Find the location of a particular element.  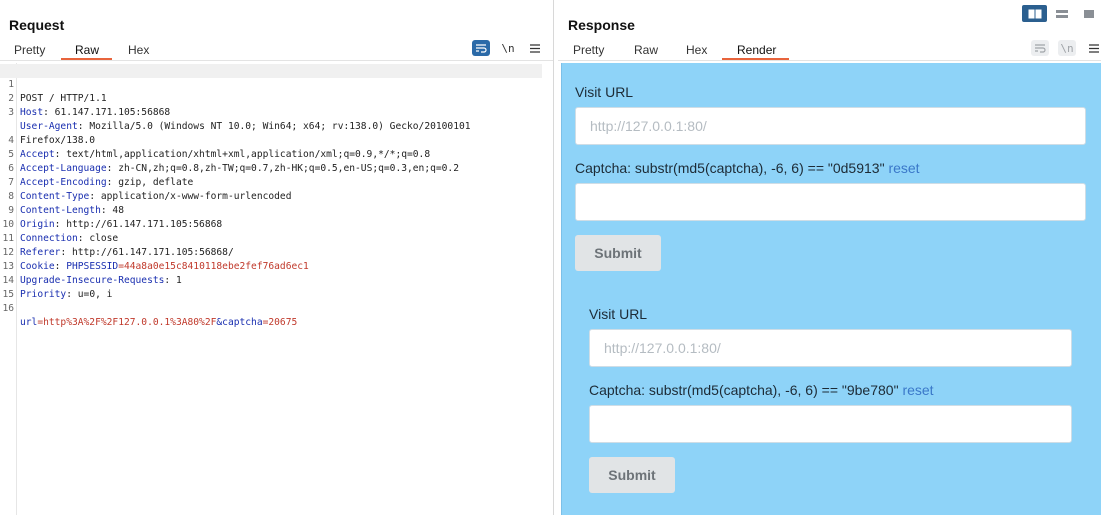

request-tabs: Pretty Raw Hex is located at coordinates (276, 50).